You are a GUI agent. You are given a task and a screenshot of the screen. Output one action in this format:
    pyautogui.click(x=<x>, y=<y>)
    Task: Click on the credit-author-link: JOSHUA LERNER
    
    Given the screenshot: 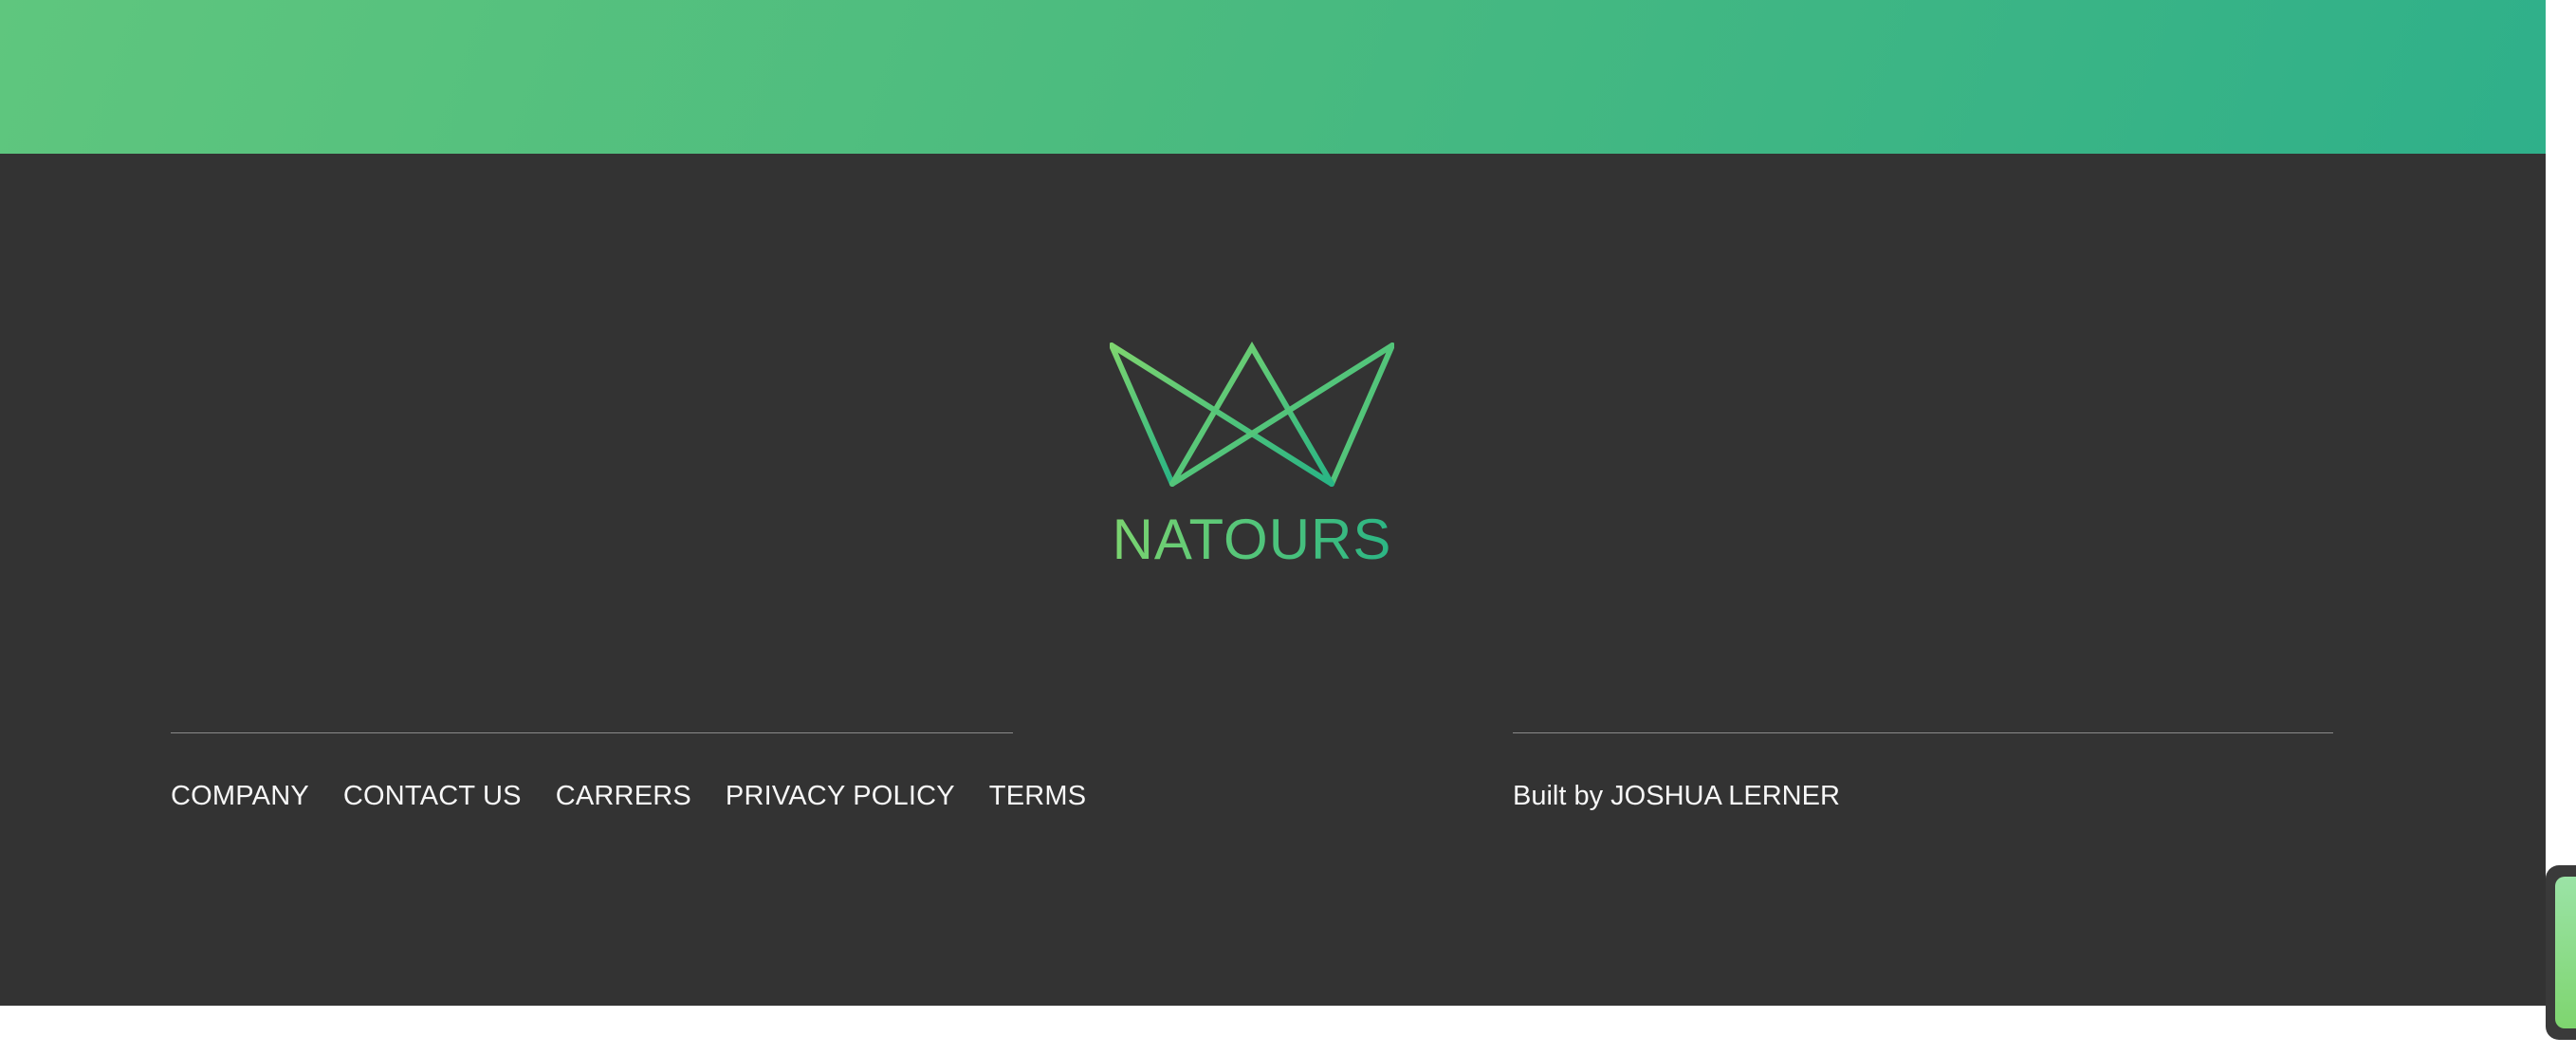 What is the action you would take?
    pyautogui.click(x=1725, y=796)
    